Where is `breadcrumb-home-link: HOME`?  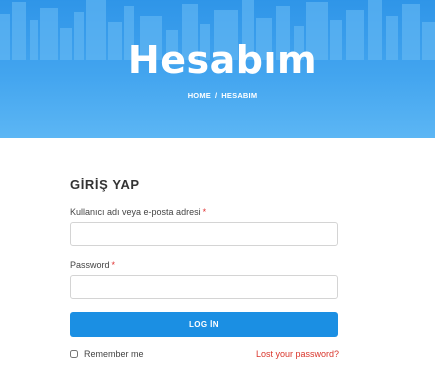 breadcrumb-home-link: HOME is located at coordinates (199, 95).